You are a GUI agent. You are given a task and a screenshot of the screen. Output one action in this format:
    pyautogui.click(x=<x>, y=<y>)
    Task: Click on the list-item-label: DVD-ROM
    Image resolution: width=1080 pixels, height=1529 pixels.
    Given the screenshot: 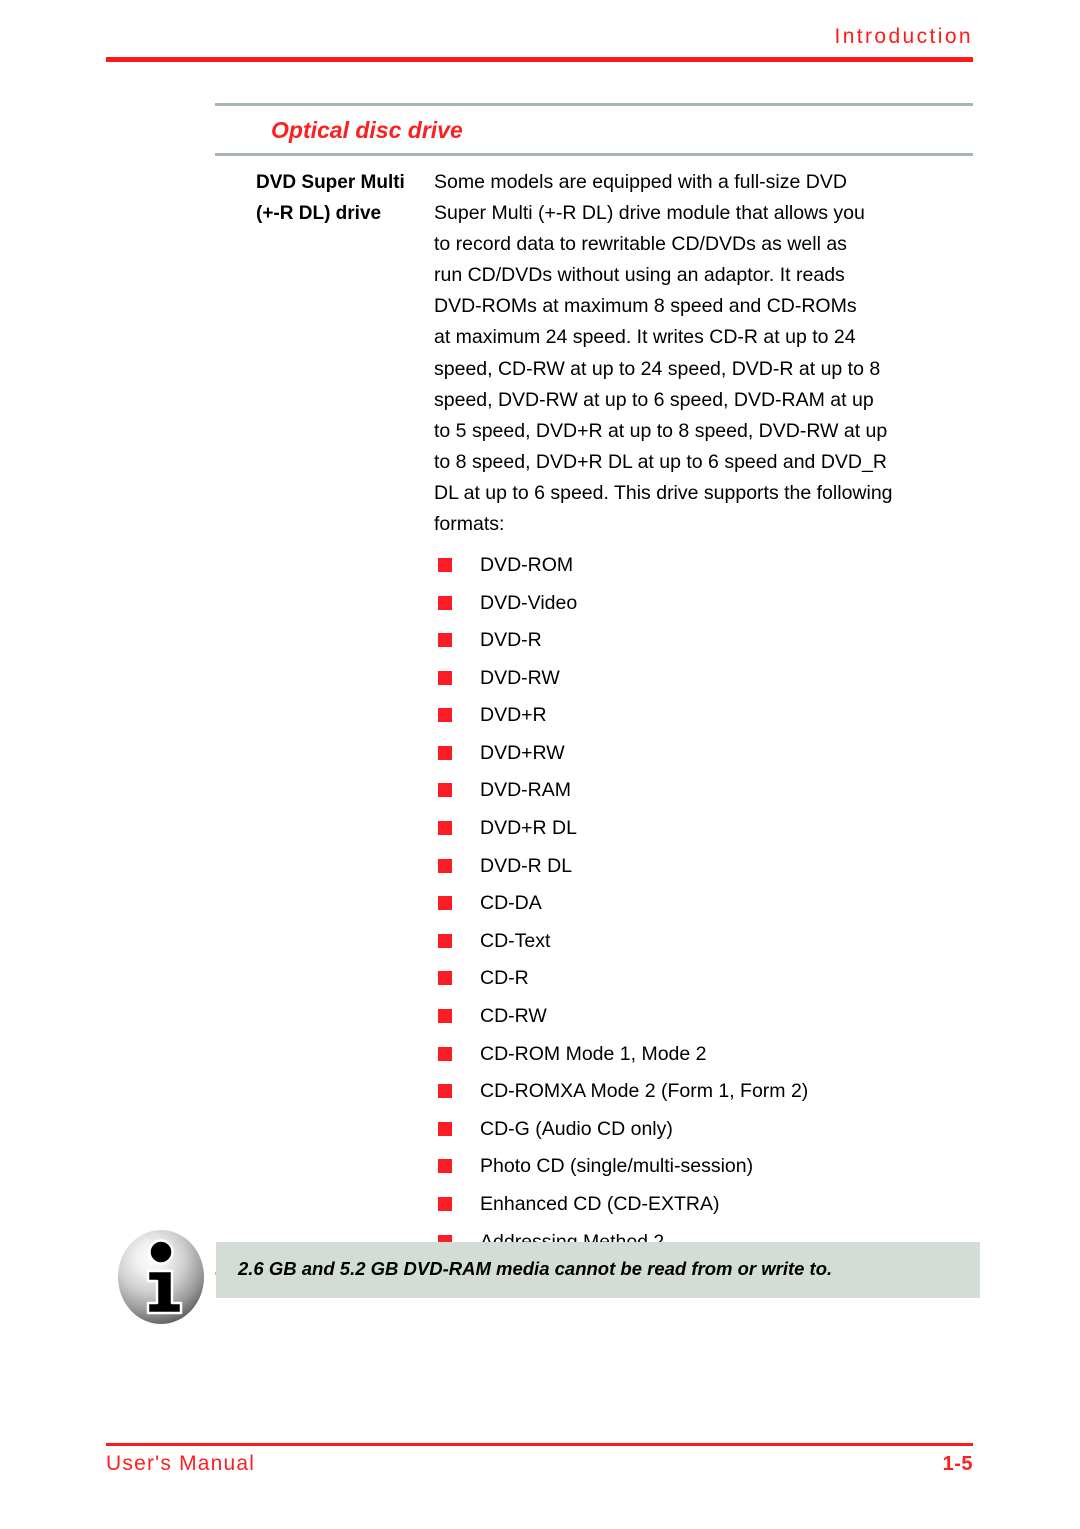 What is the action you would take?
    pyautogui.click(x=527, y=564)
    